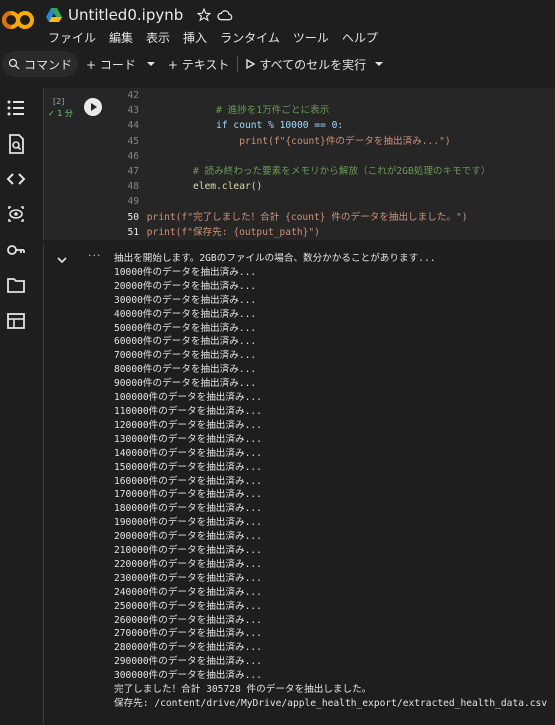 The width and height of the screenshot is (555, 725). What do you see at coordinates (360, 37) in the screenshot?
I see `menu-help: ヘルプ` at bounding box center [360, 37].